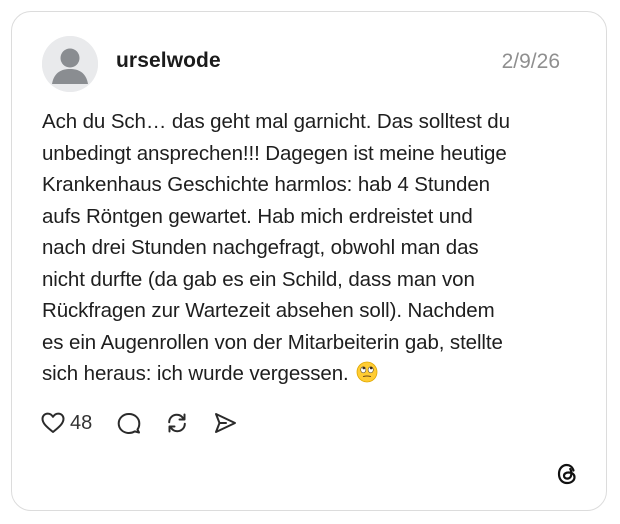 The image size is (620, 524). I want to click on repost-button, so click(177, 423).